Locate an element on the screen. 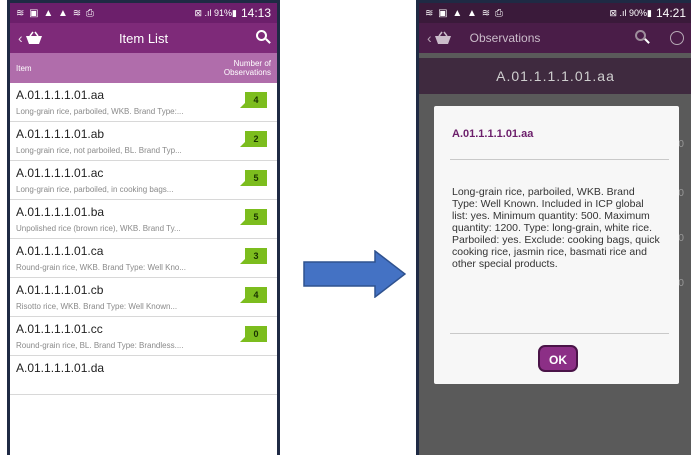  signal-battery-indicator: ⊠ .ıl 90%▮ is located at coordinates (630, 12).